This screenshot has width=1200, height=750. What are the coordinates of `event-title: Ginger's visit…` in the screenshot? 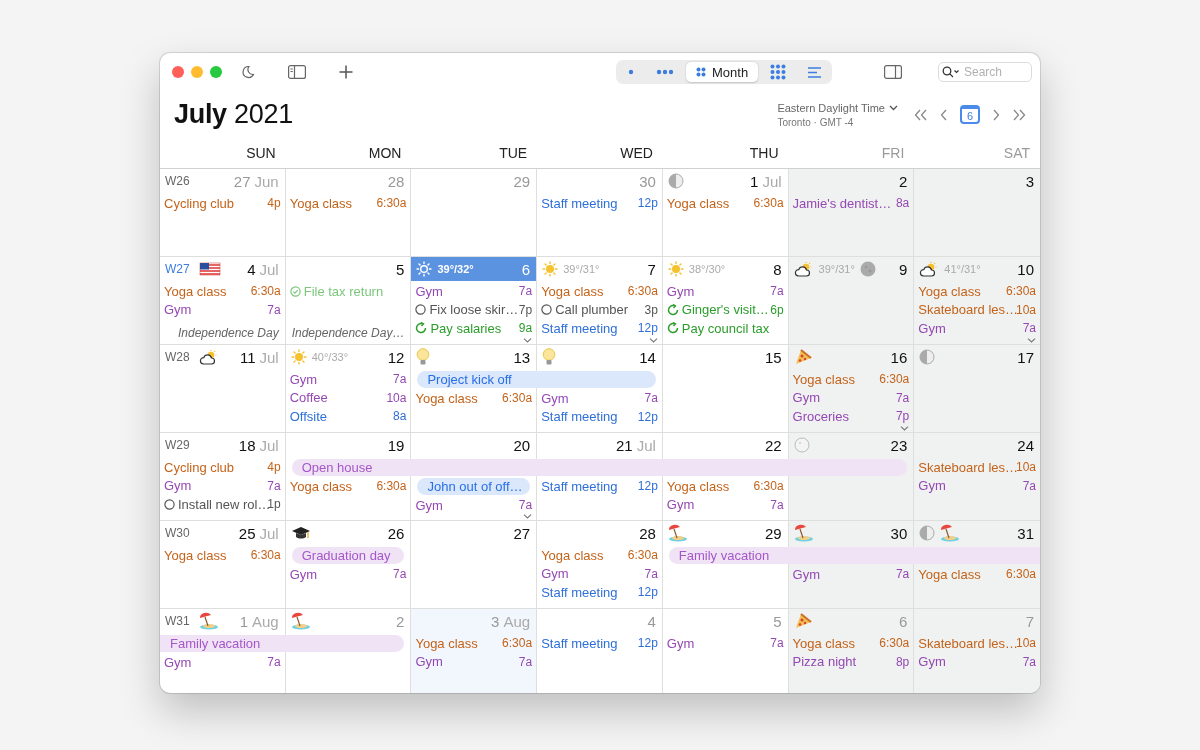 It's located at (724, 310).